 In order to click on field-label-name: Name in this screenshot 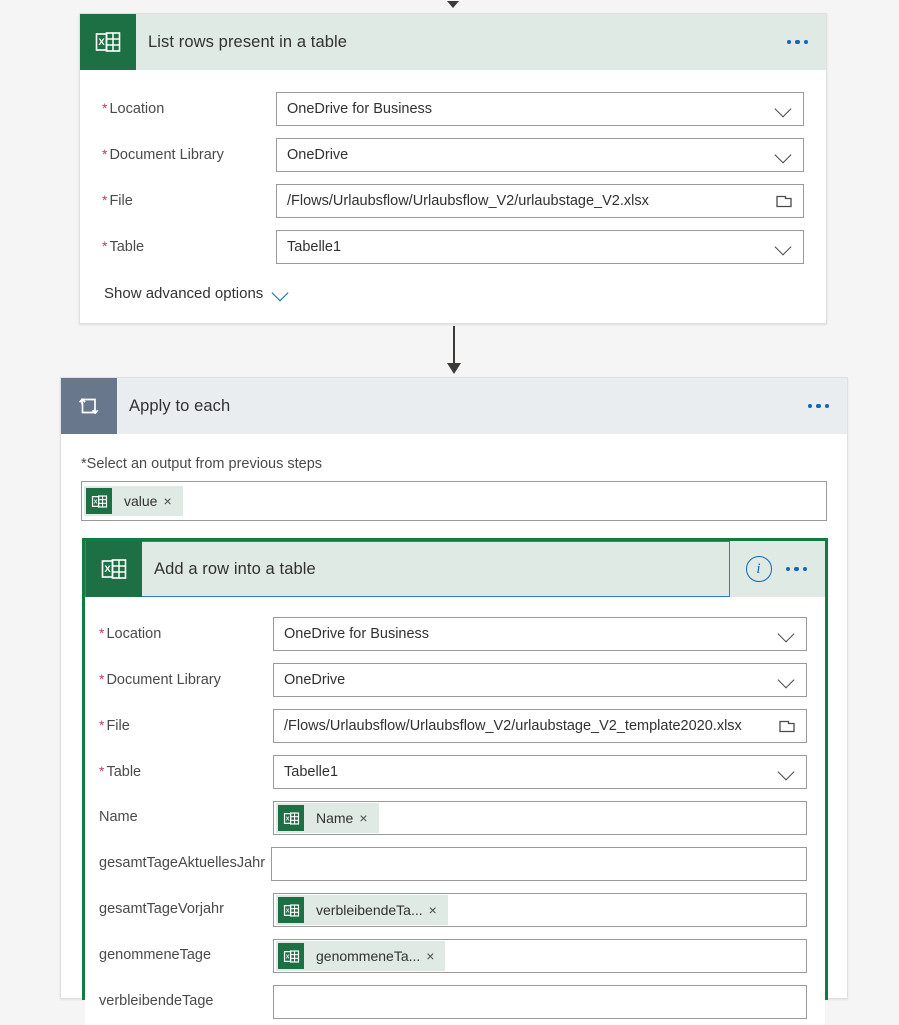, I will do `click(118, 817)`.